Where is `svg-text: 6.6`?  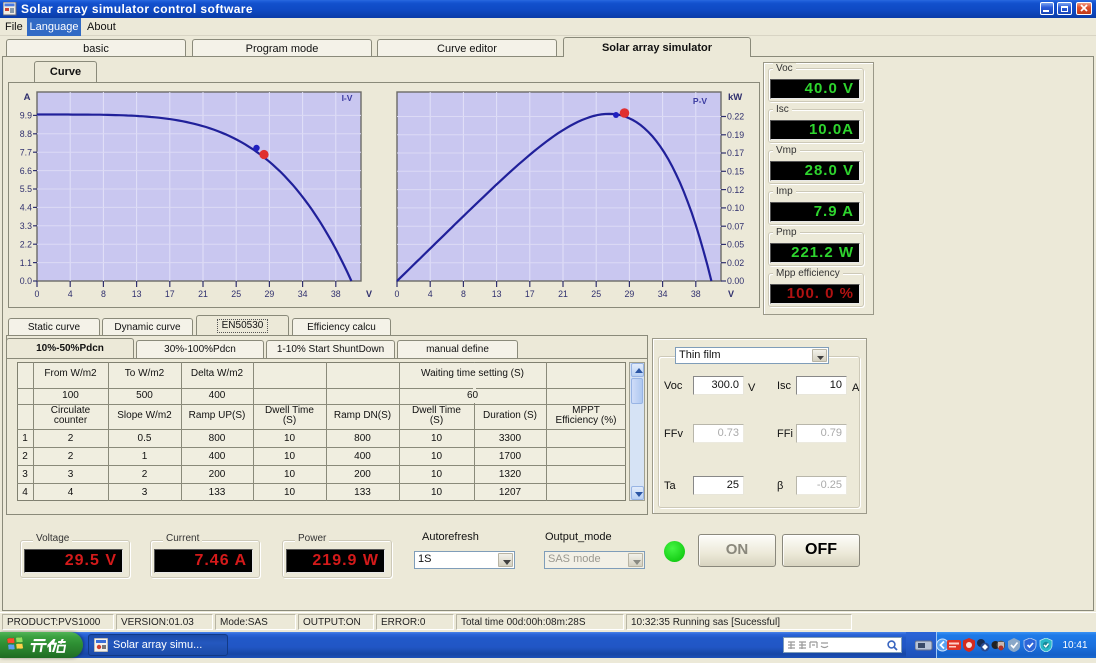
svg-text: 6.6 is located at coordinates (26, 171).